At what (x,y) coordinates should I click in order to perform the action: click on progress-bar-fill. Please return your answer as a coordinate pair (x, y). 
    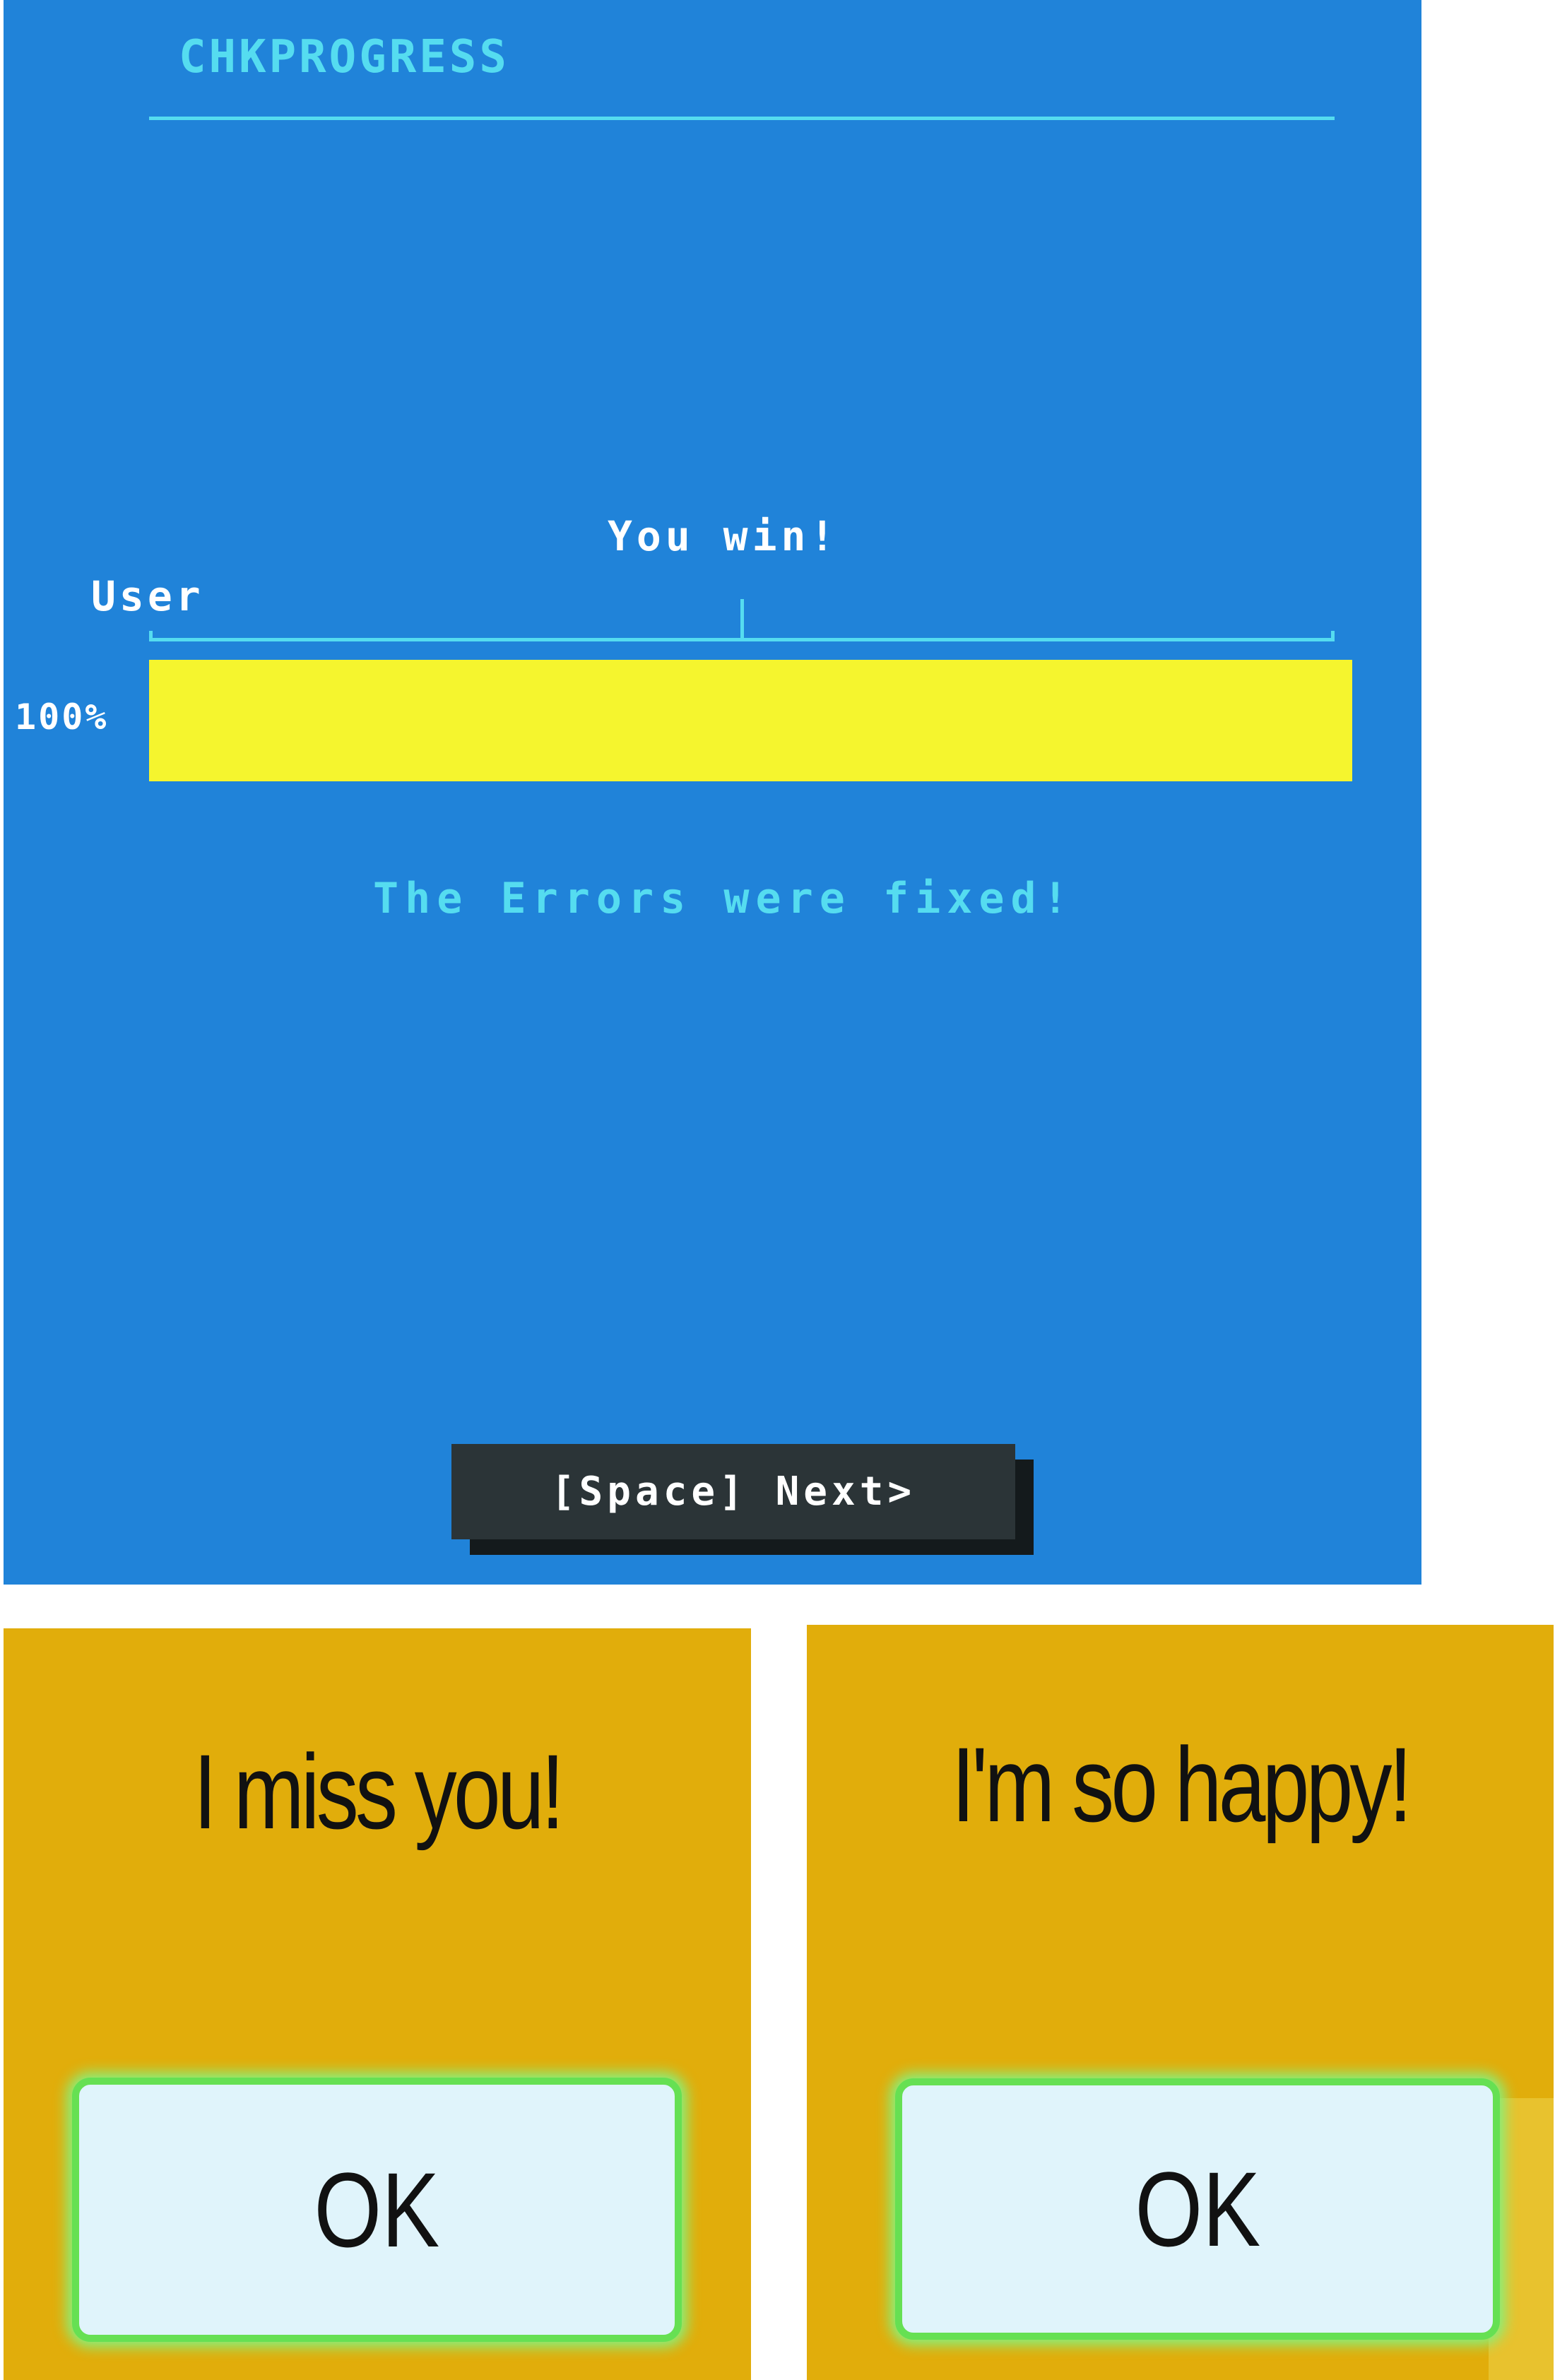
    Looking at the image, I should click on (750, 720).